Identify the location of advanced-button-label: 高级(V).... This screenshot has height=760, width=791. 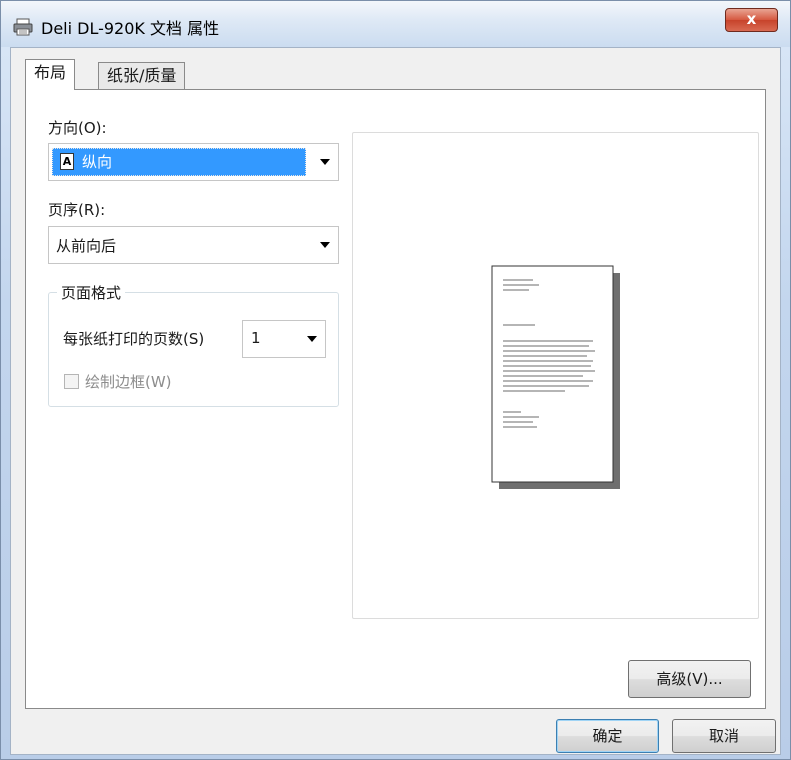
(689, 679).